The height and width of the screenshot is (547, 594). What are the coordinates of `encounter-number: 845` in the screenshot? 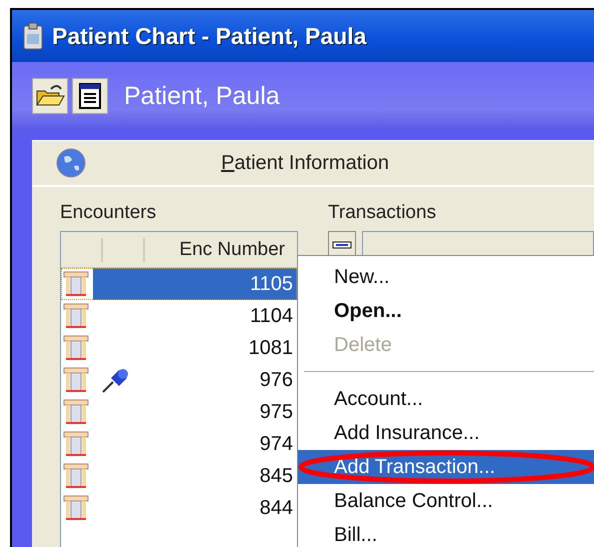 It's located at (276, 476).